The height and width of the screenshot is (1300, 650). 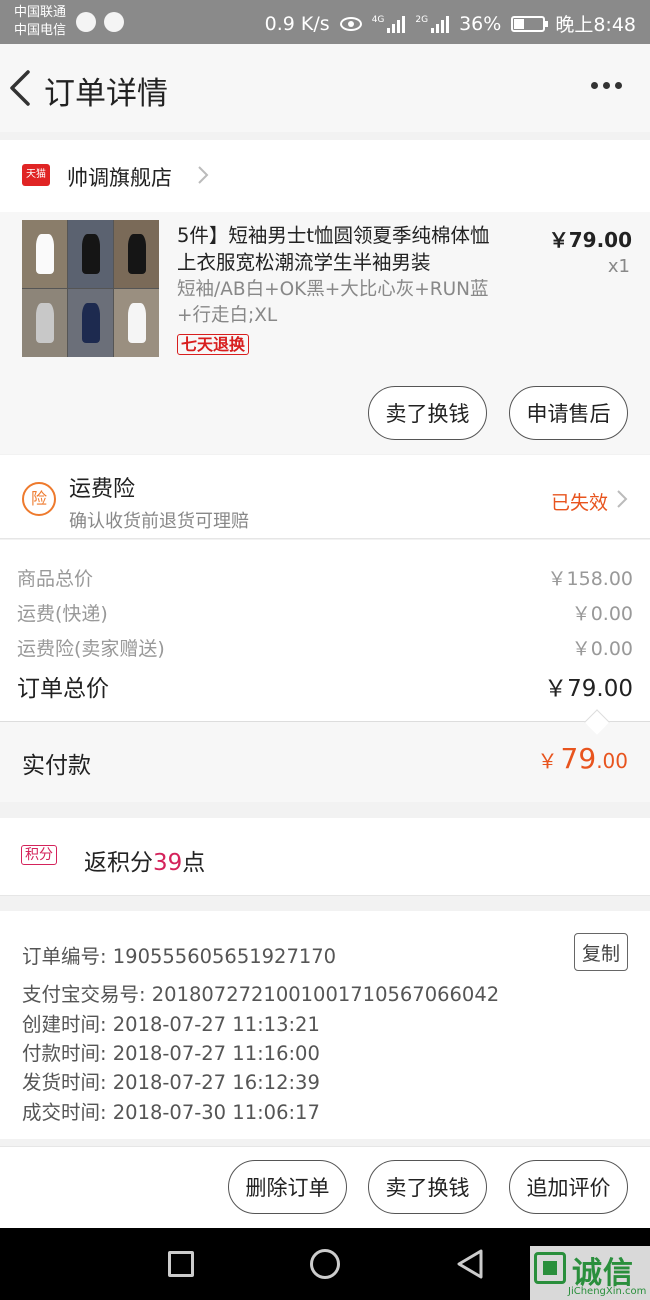 What do you see at coordinates (601, 952) in the screenshot?
I see `copy-button: 复制` at bounding box center [601, 952].